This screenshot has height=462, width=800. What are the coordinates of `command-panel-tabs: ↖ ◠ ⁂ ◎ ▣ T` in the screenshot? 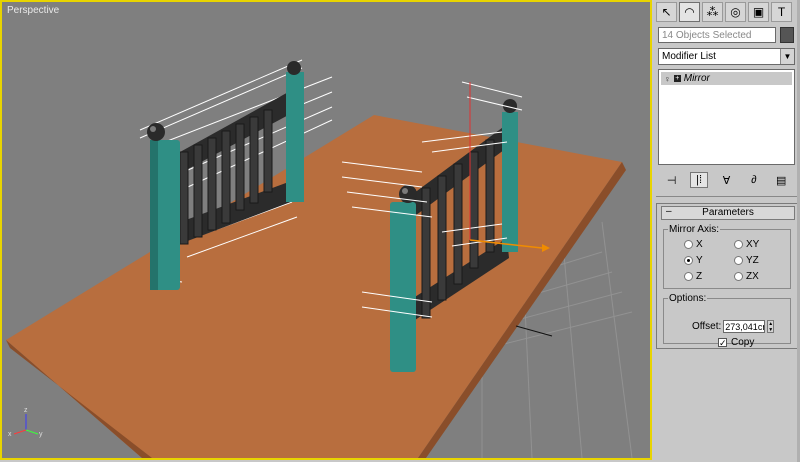 It's located at (724, 12).